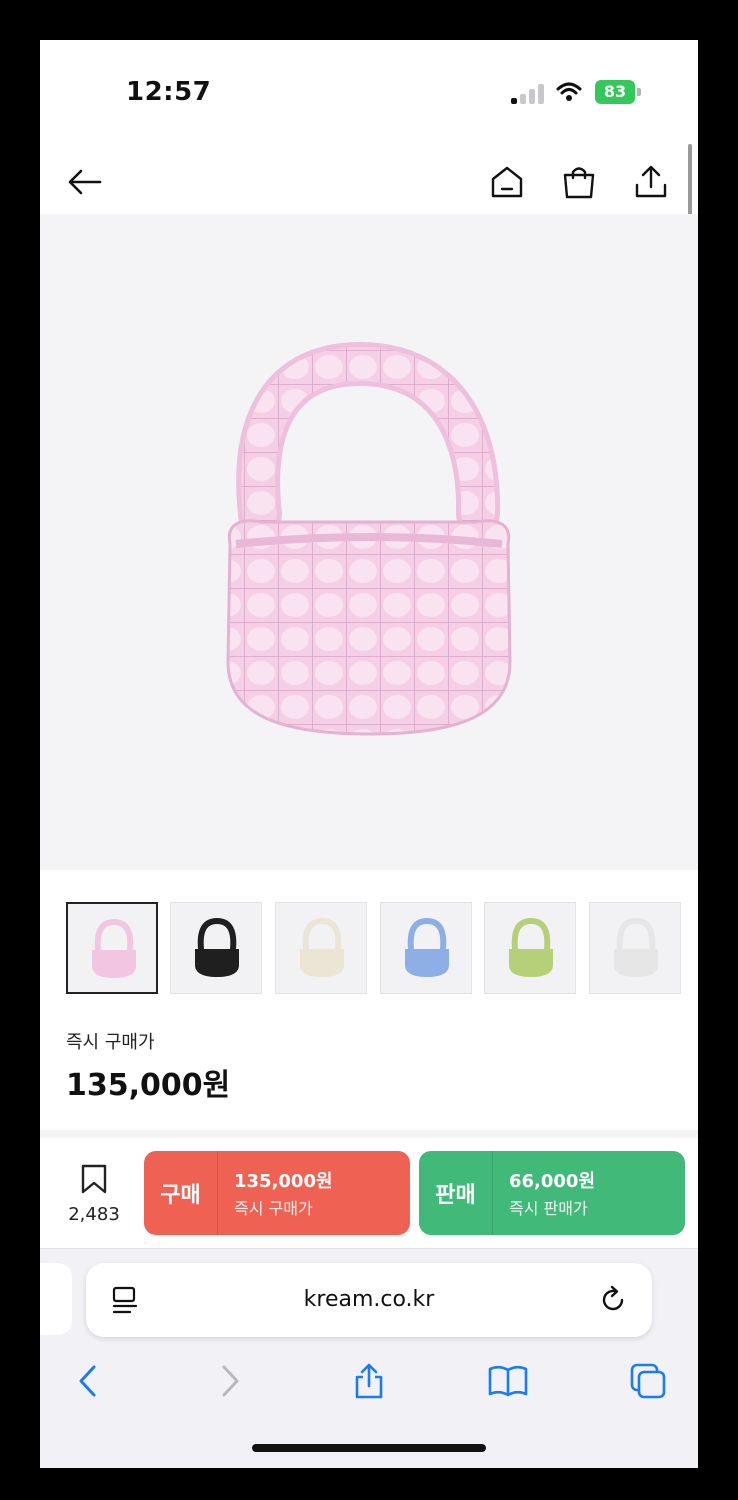  I want to click on sell-button-label: 판매, so click(456, 1193).